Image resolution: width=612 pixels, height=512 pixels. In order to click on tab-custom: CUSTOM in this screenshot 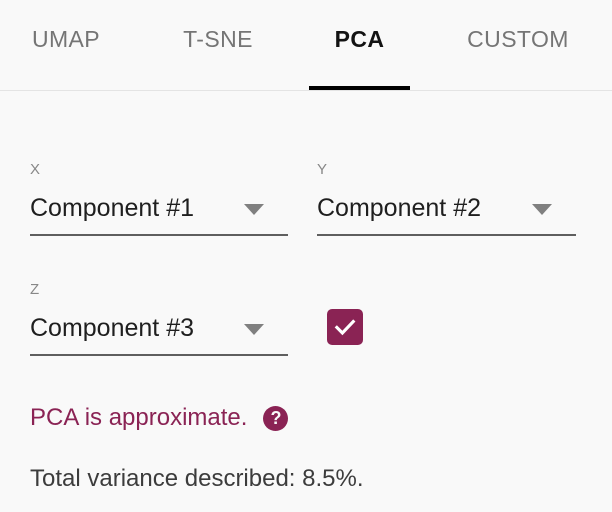, I will do `click(518, 45)`.